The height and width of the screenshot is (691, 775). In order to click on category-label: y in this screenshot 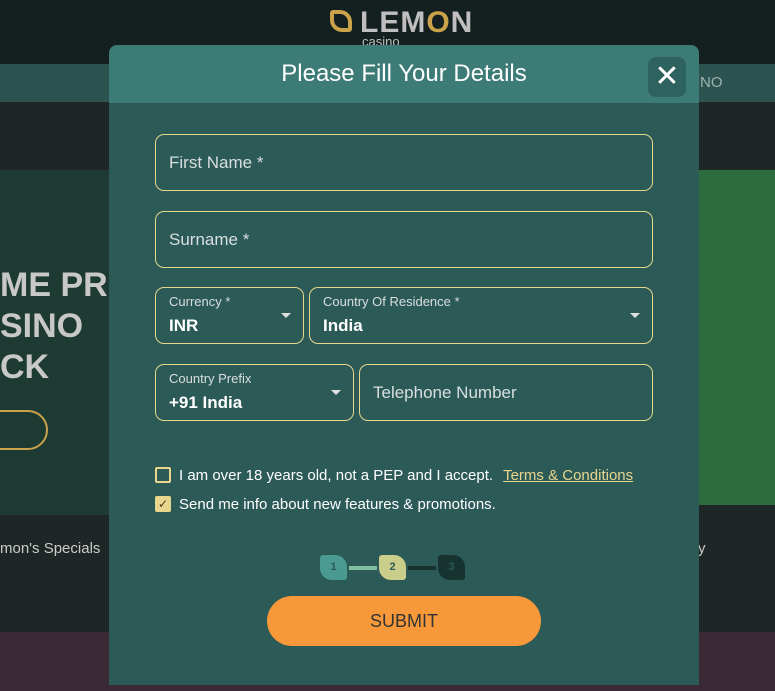, I will do `click(702, 548)`.